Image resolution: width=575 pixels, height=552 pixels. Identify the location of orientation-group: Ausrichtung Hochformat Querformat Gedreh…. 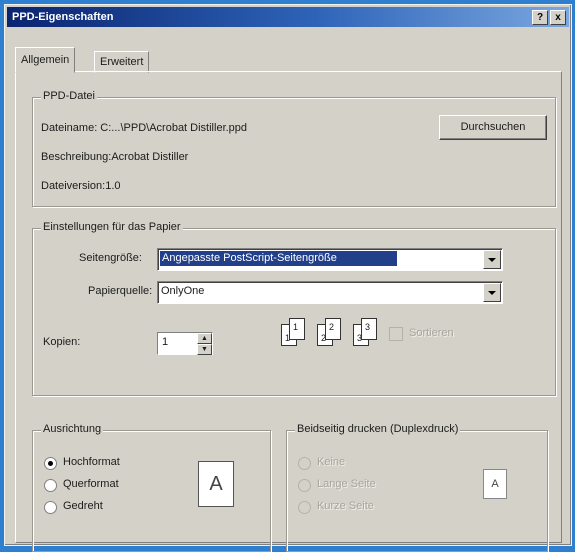
(151, 487).